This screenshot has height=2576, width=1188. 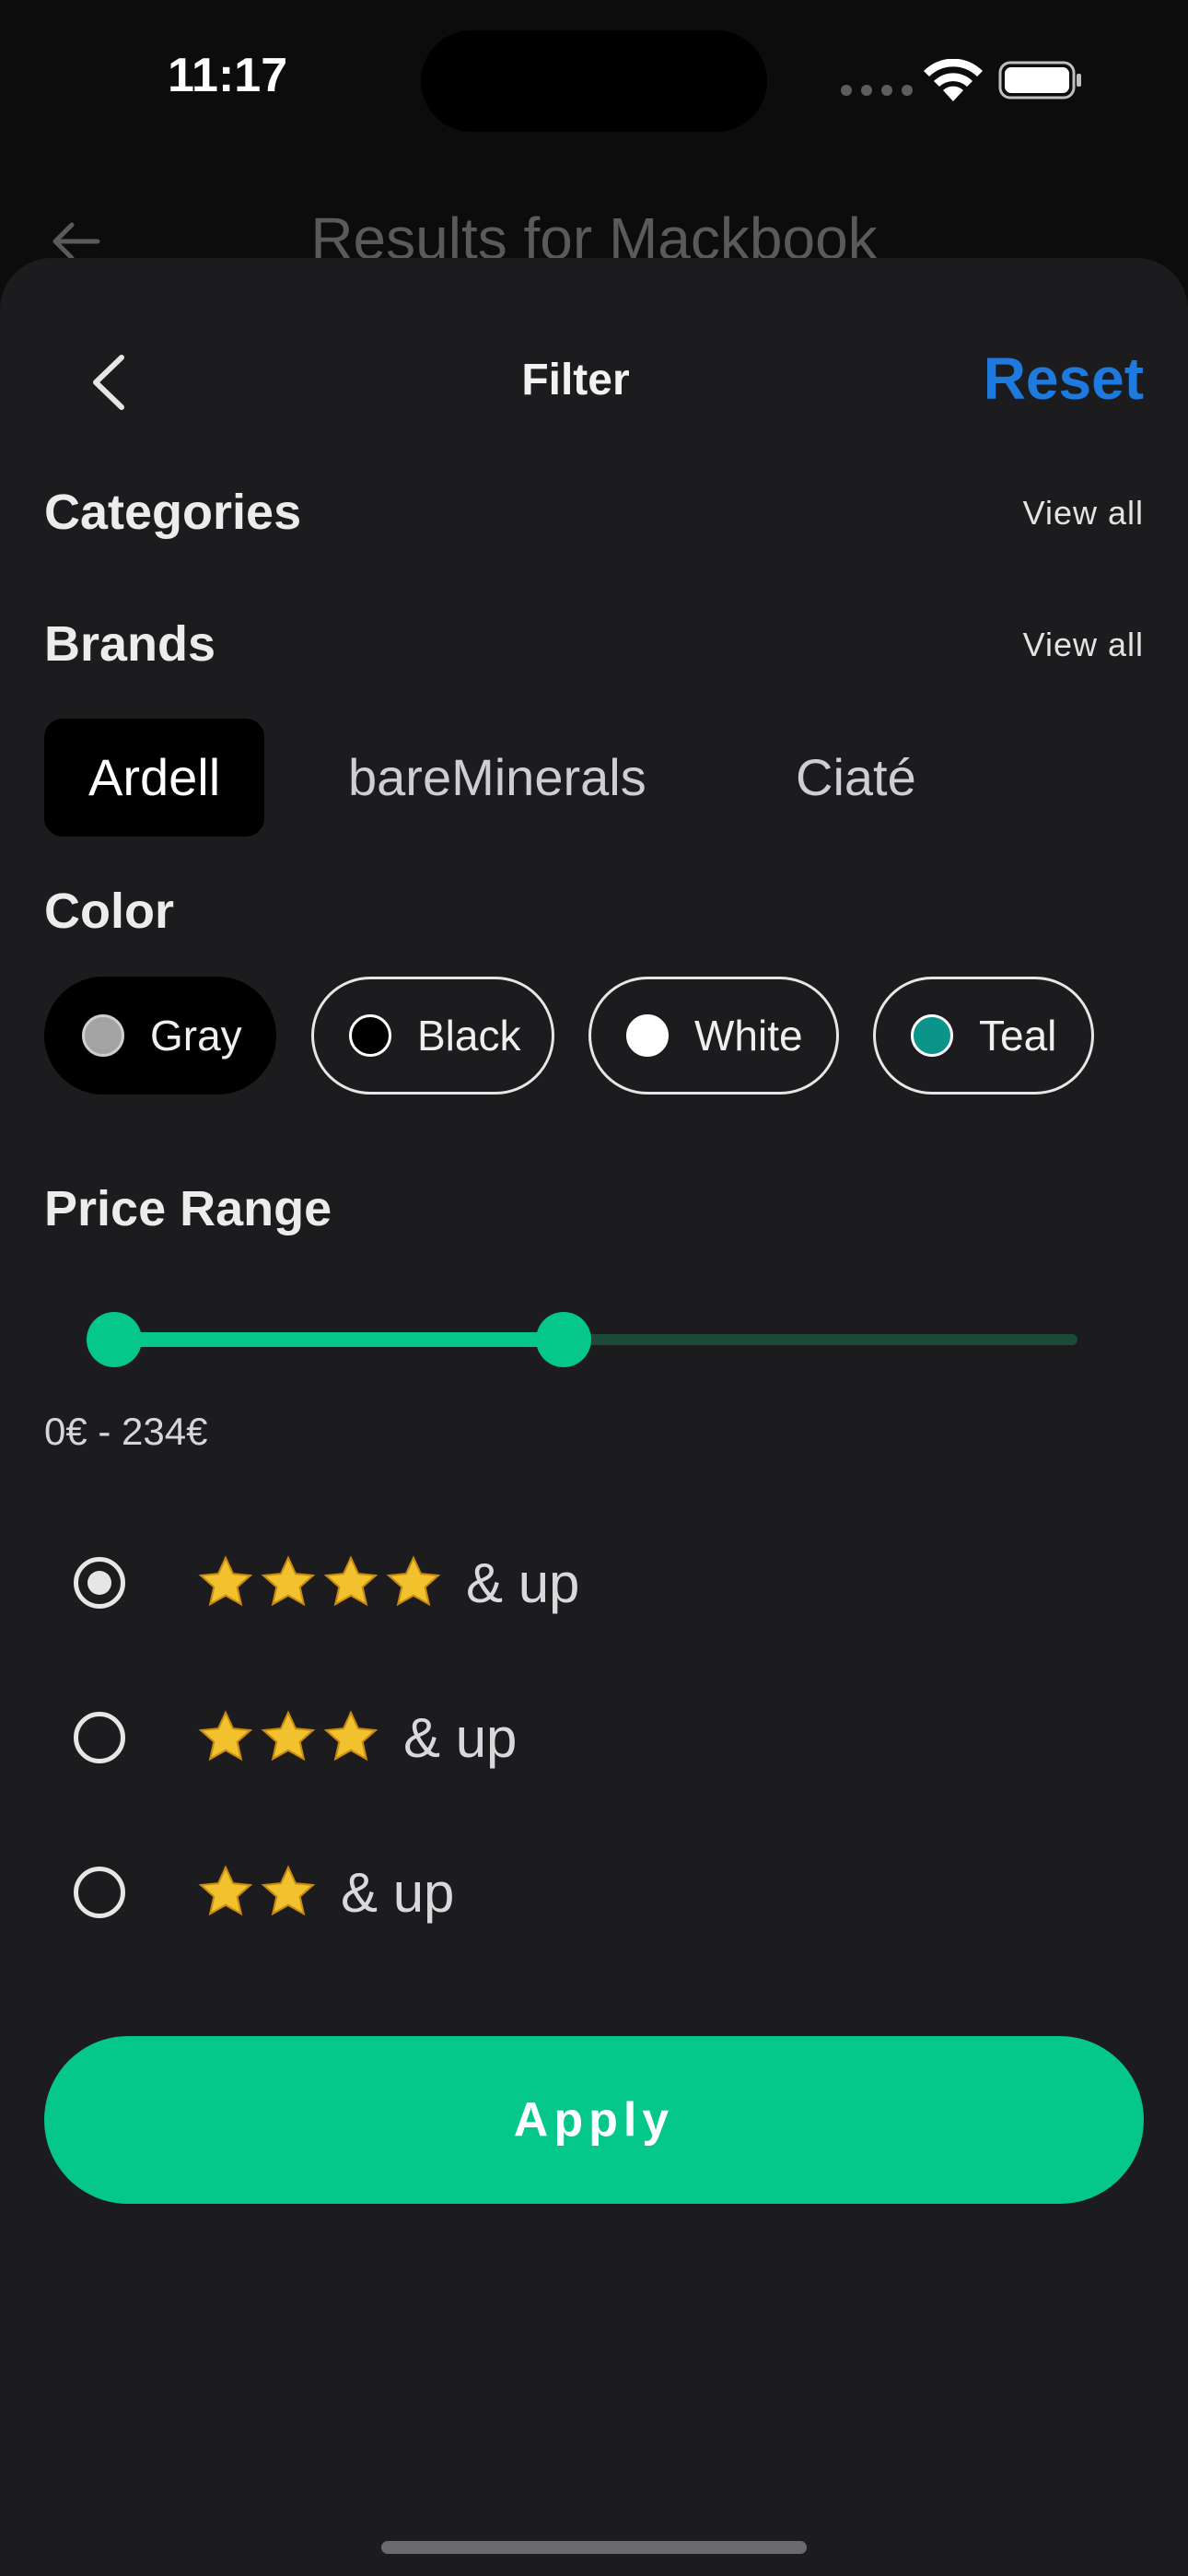 What do you see at coordinates (469, 1036) in the screenshot?
I see `color-chip-label: Black` at bounding box center [469, 1036].